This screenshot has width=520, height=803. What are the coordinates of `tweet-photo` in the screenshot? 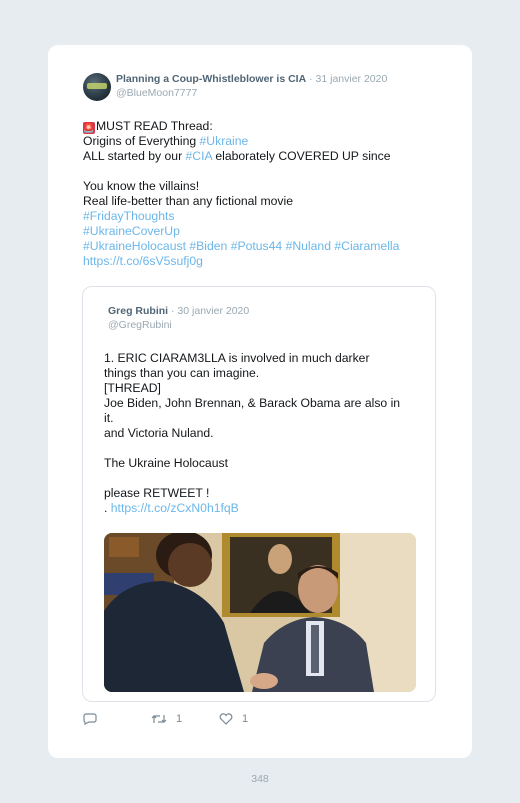 It's located at (260, 612).